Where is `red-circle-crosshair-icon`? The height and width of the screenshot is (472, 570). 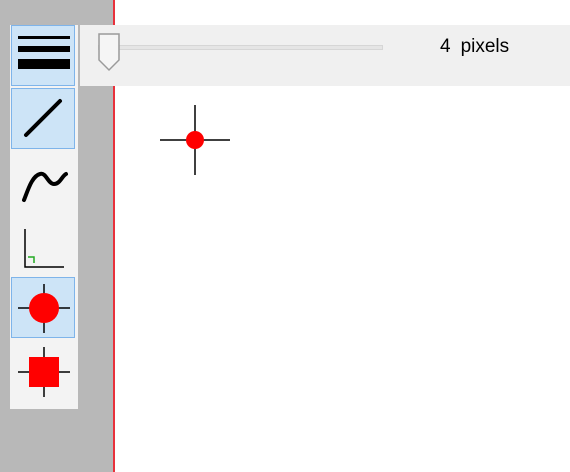 red-circle-crosshair-icon is located at coordinates (44, 308).